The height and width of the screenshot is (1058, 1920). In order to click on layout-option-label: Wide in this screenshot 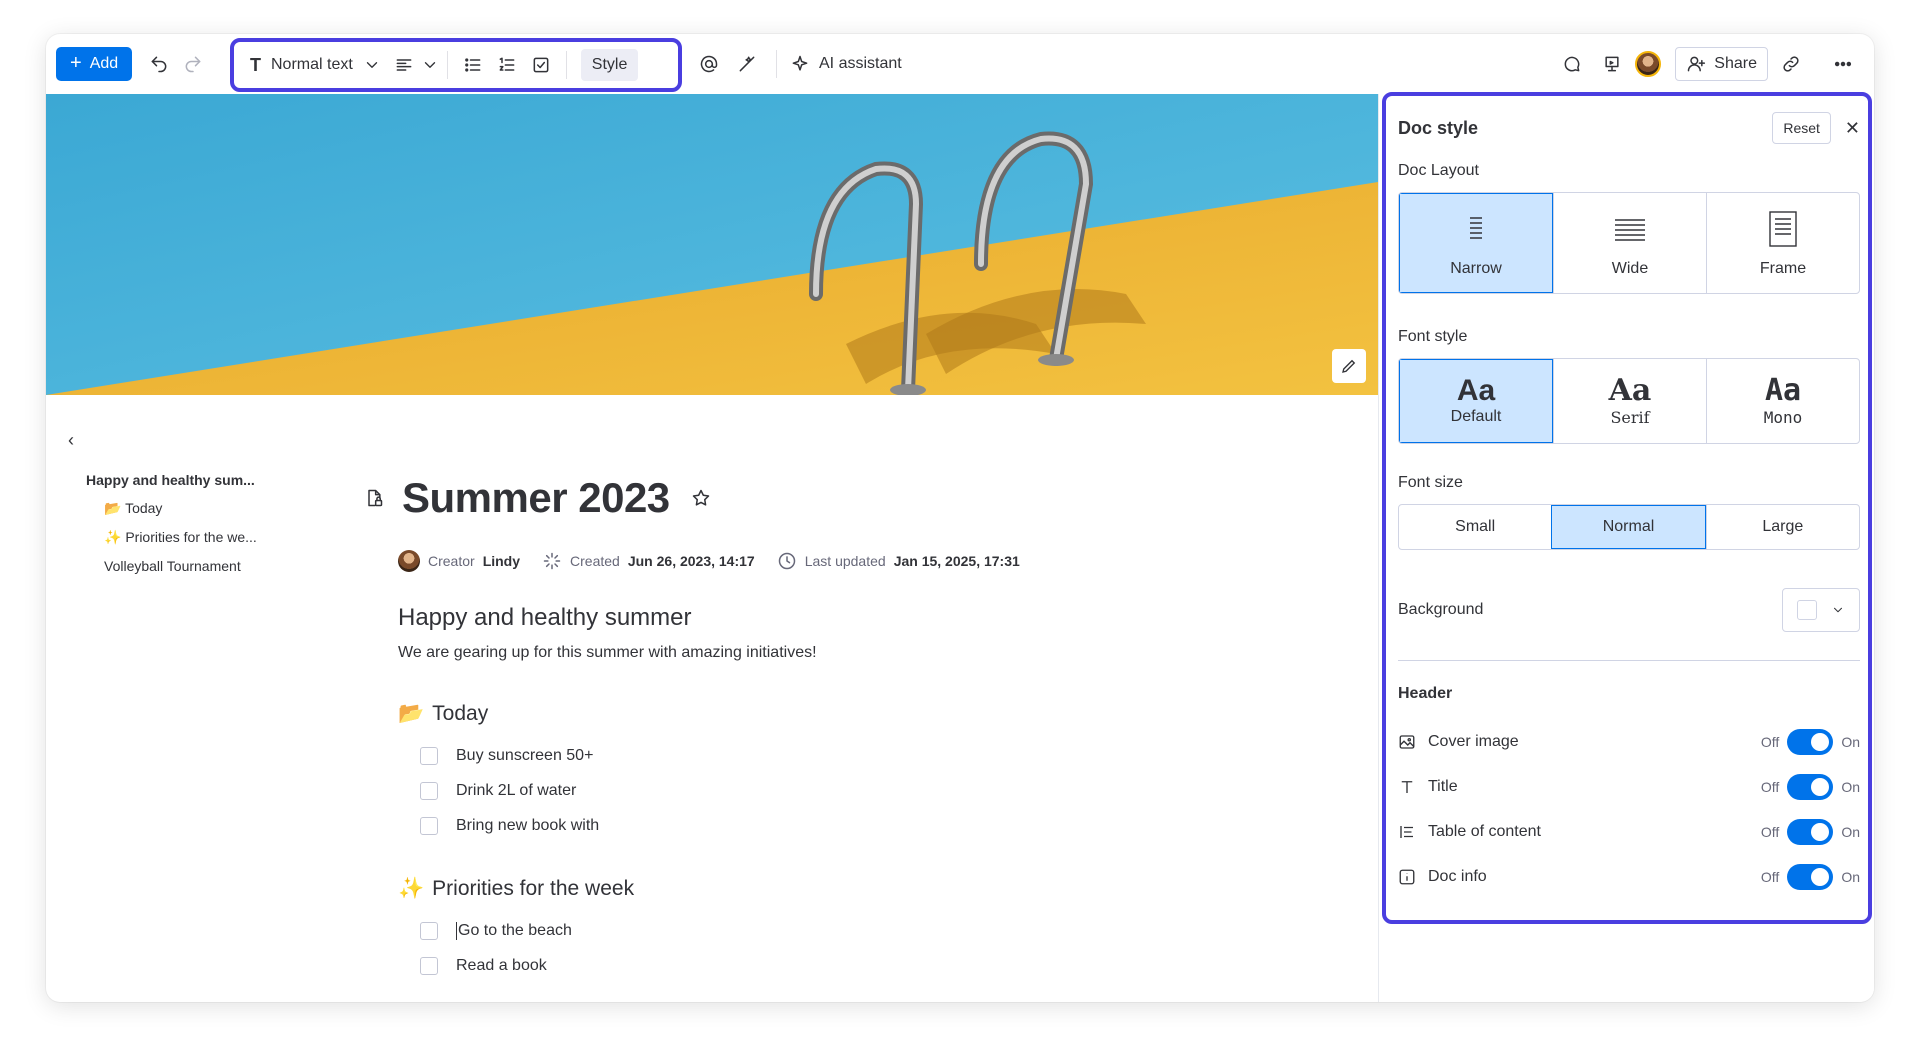, I will do `click(1630, 268)`.